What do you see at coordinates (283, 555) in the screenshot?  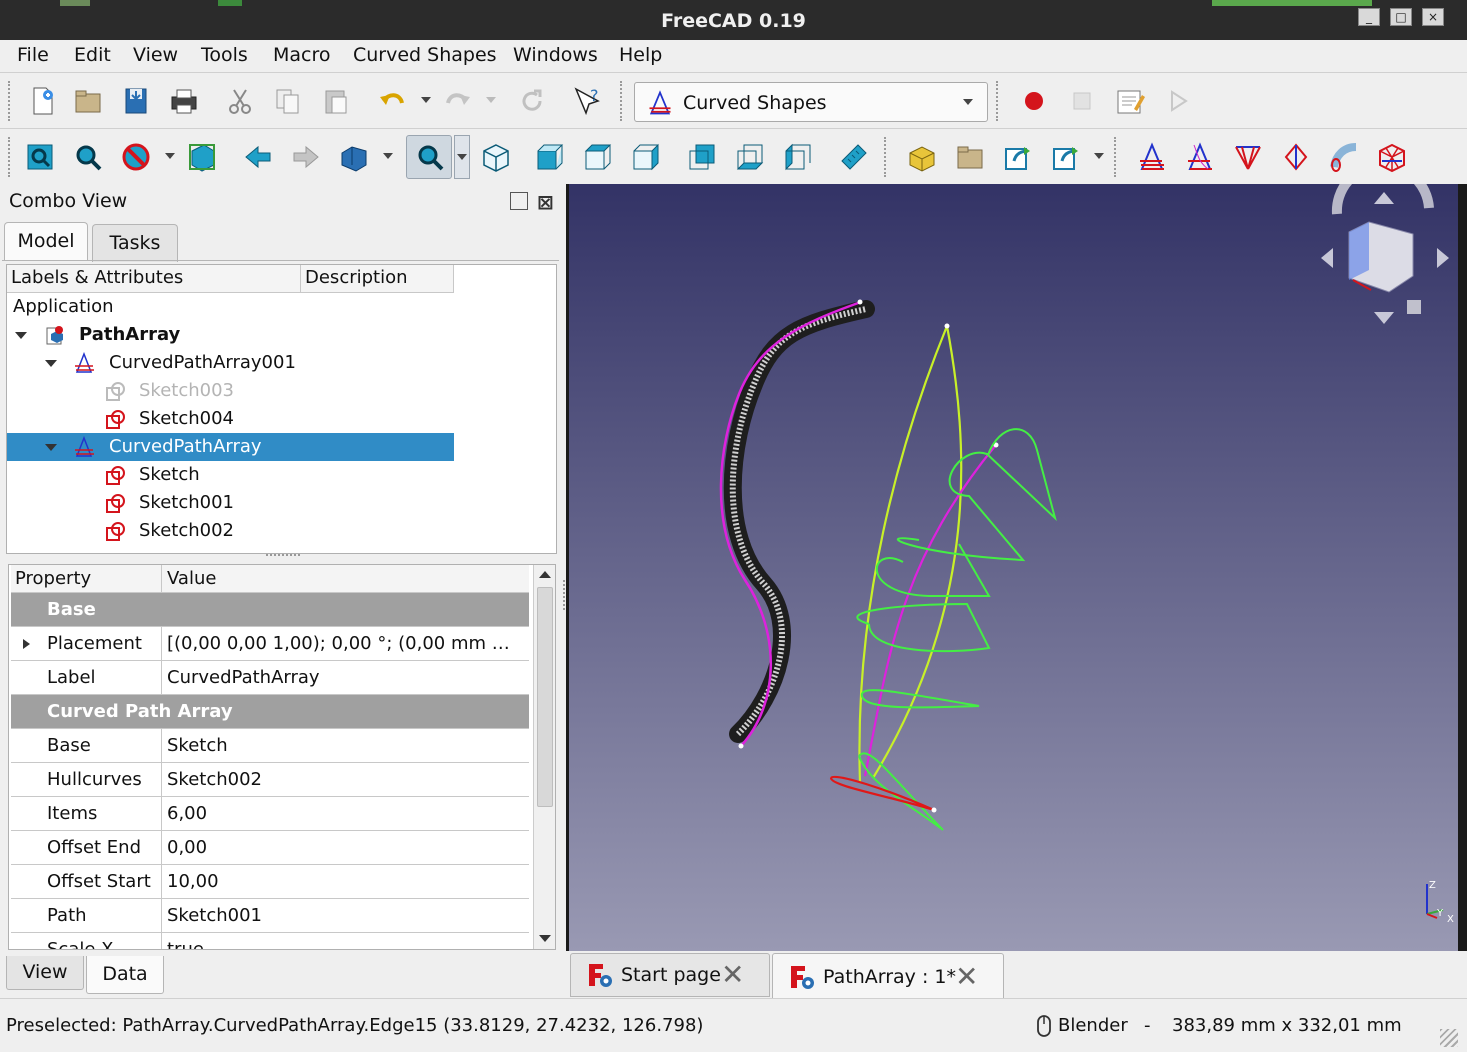 I see `splitter-handle` at bounding box center [283, 555].